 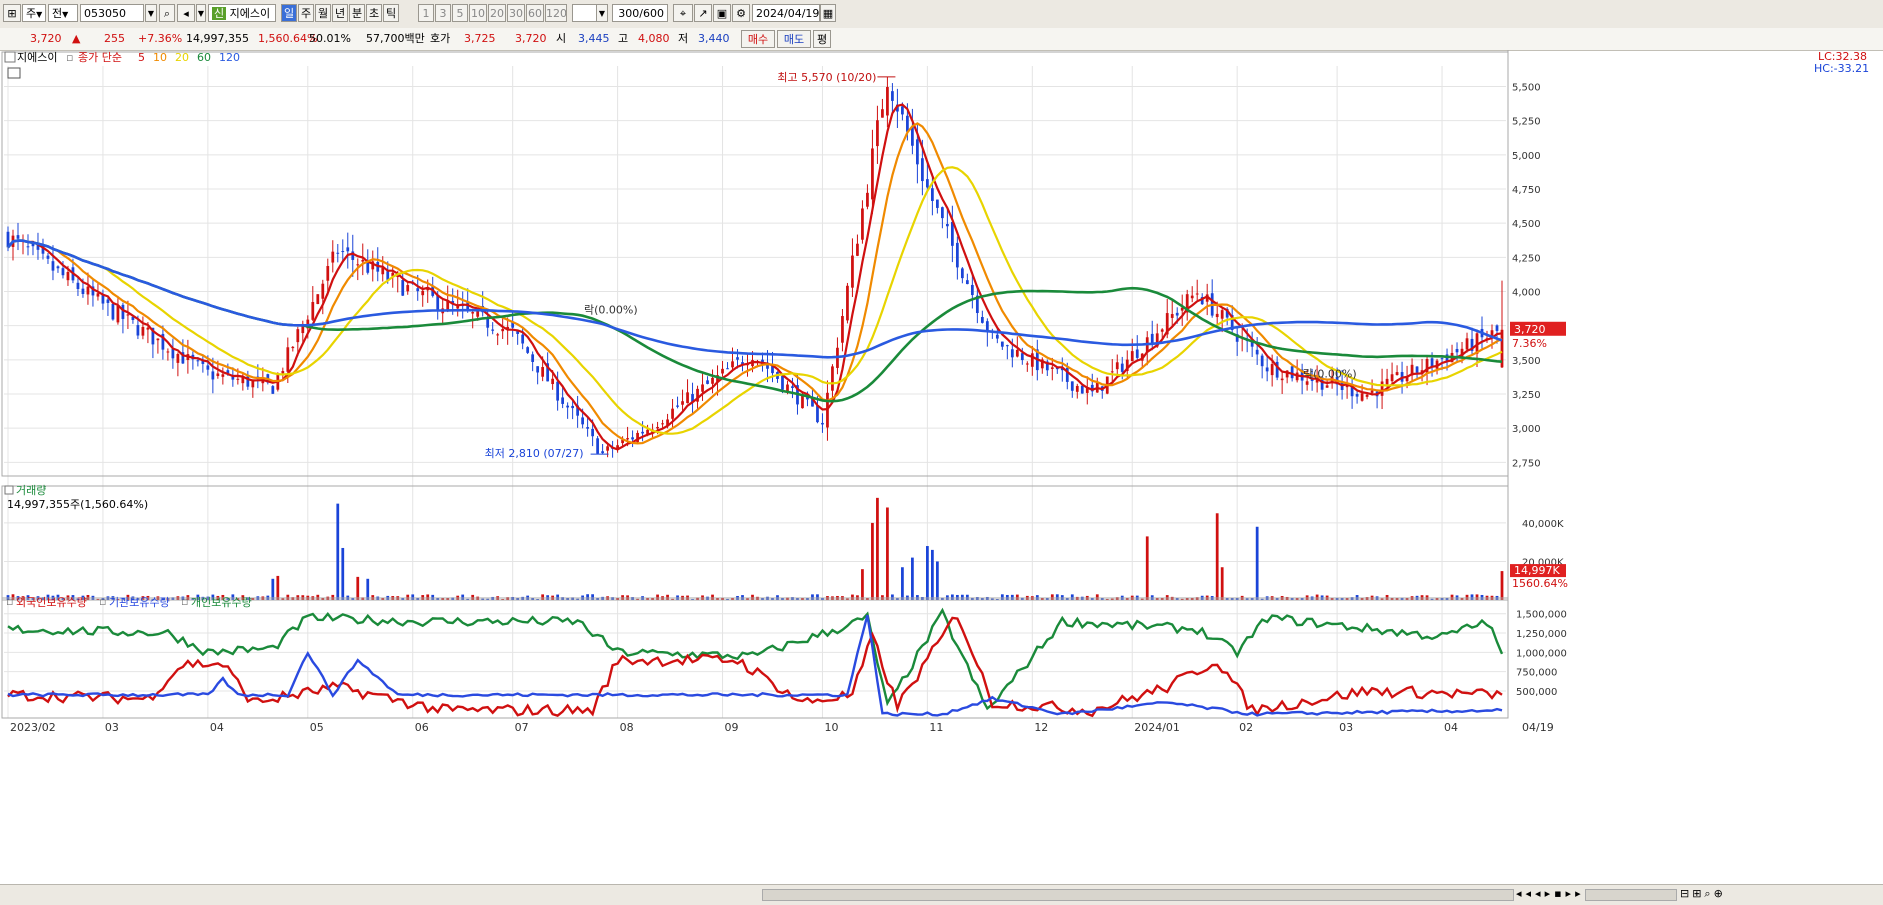 What do you see at coordinates (1138, 895) in the screenshot?
I see `scrollbar` at bounding box center [1138, 895].